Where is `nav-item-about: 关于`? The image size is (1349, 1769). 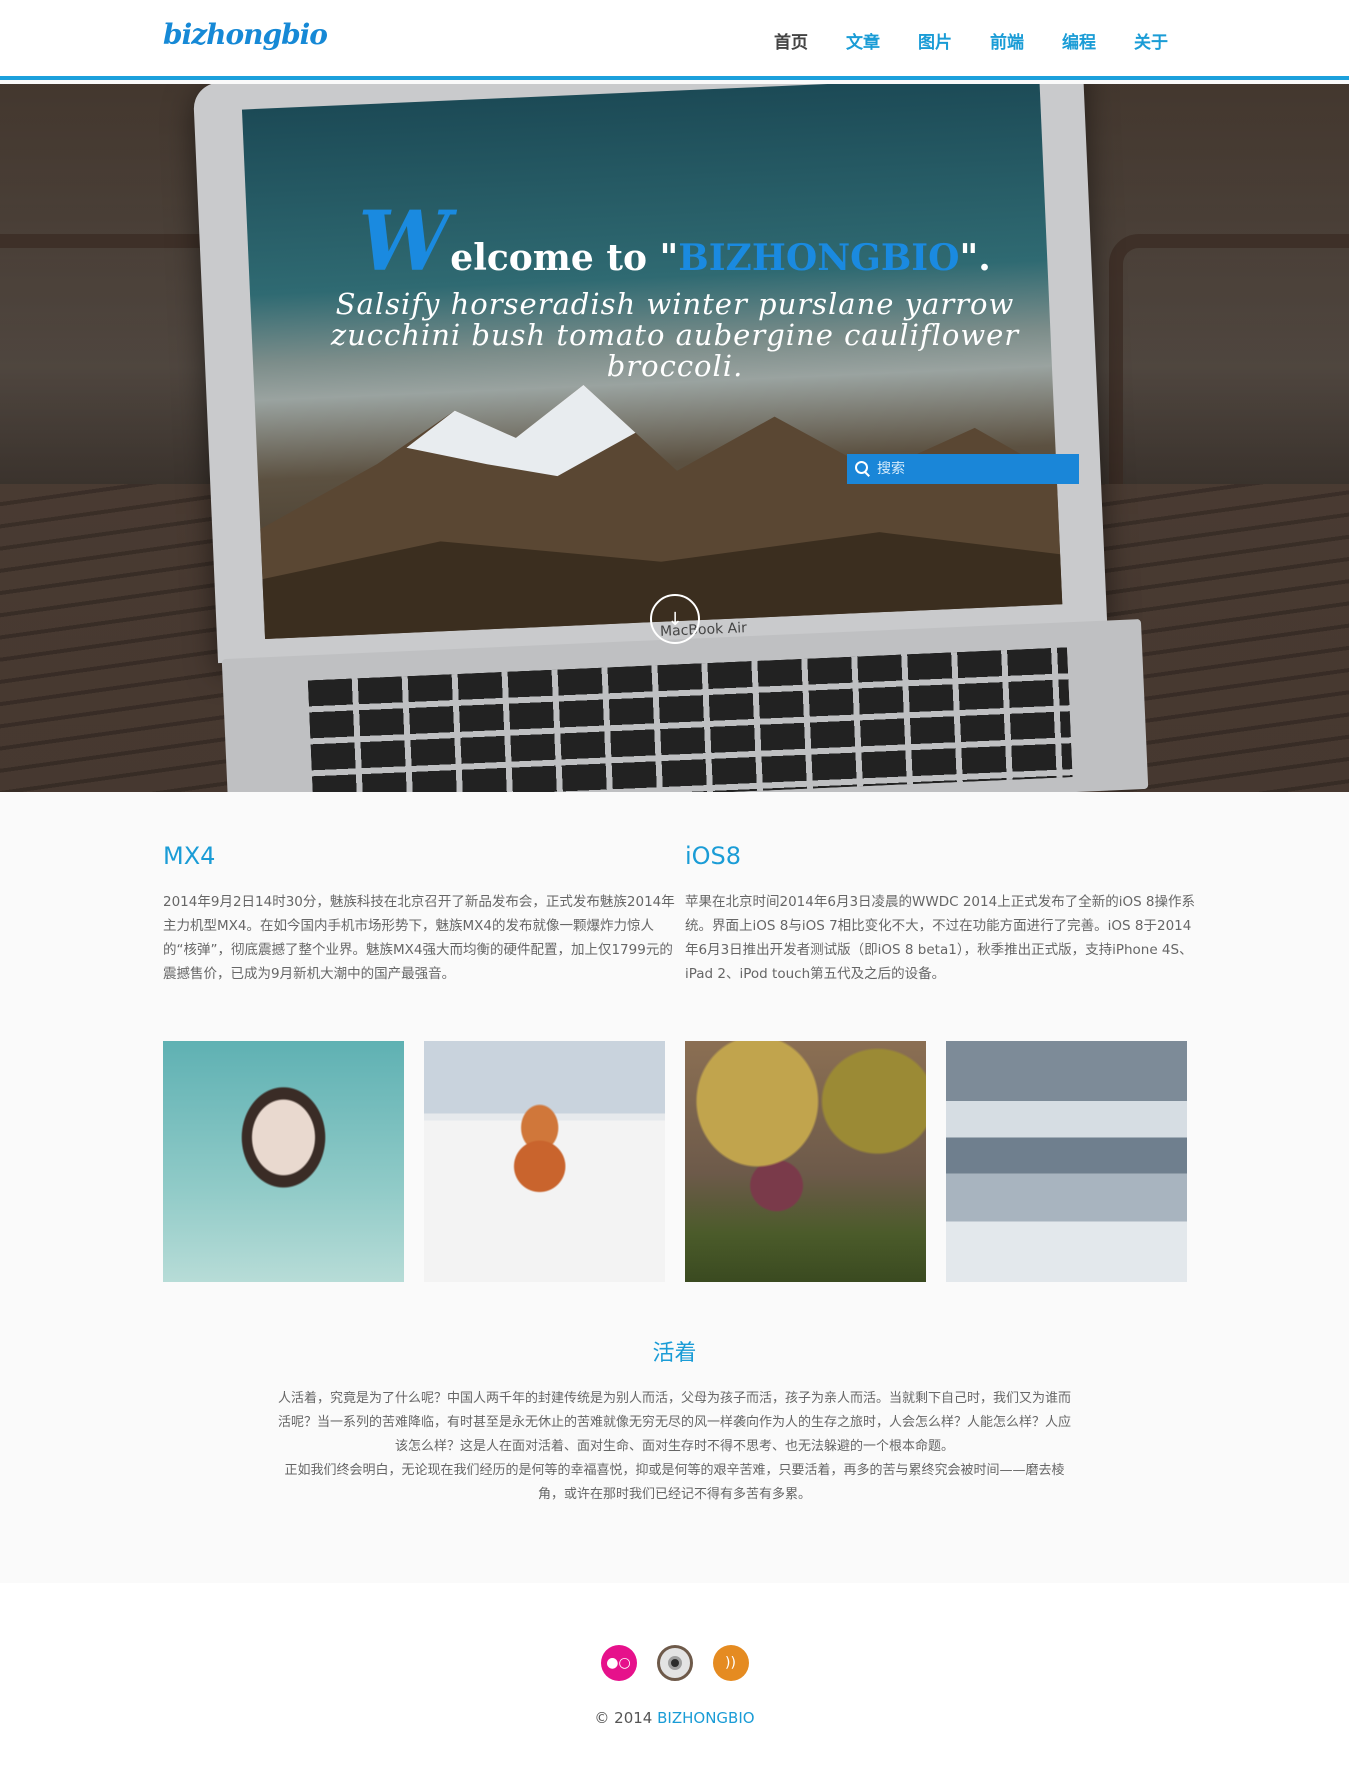
nav-item-about: 关于 is located at coordinates (1151, 40).